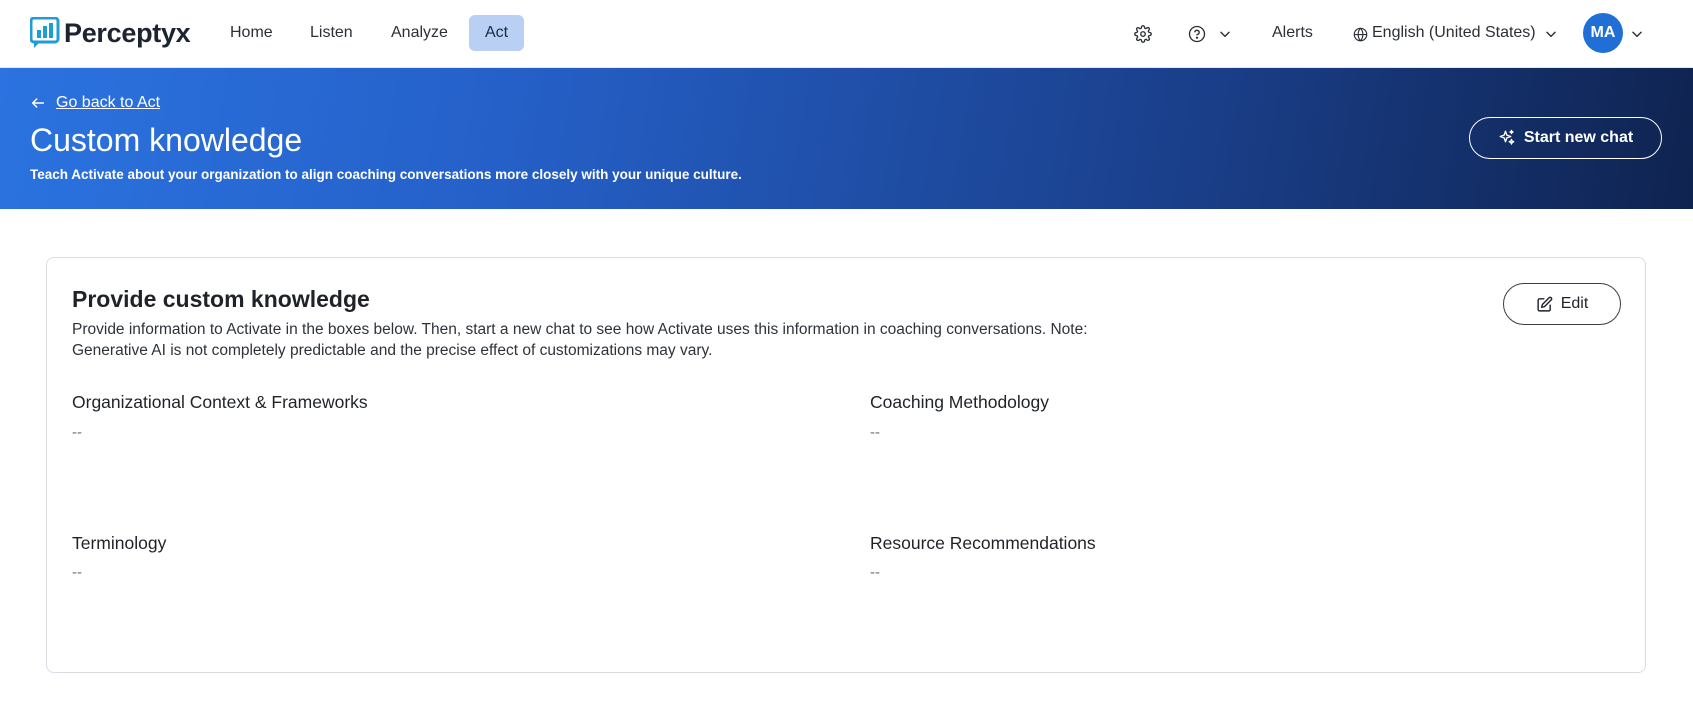 This screenshot has height=712, width=1693. What do you see at coordinates (77, 432) in the screenshot?
I see `field-value-org-context: --` at bounding box center [77, 432].